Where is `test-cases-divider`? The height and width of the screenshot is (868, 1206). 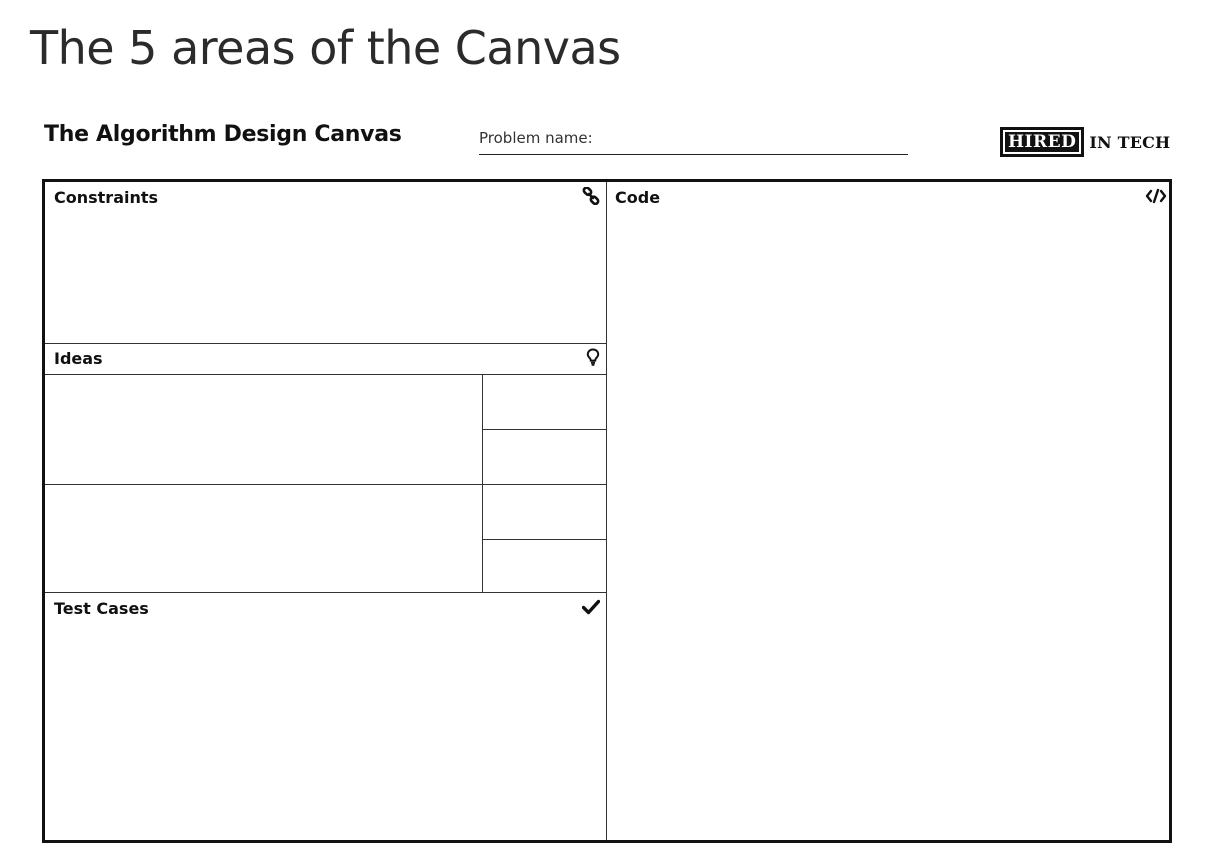
test-cases-divider is located at coordinates (325, 592).